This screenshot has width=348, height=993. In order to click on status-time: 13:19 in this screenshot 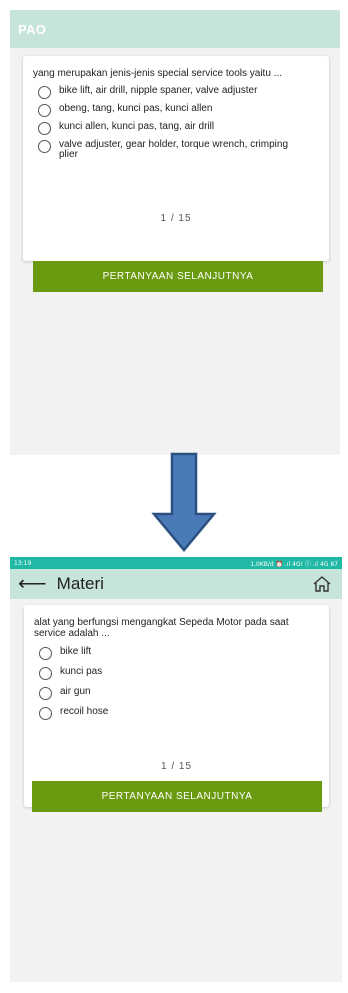, I will do `click(23, 563)`.